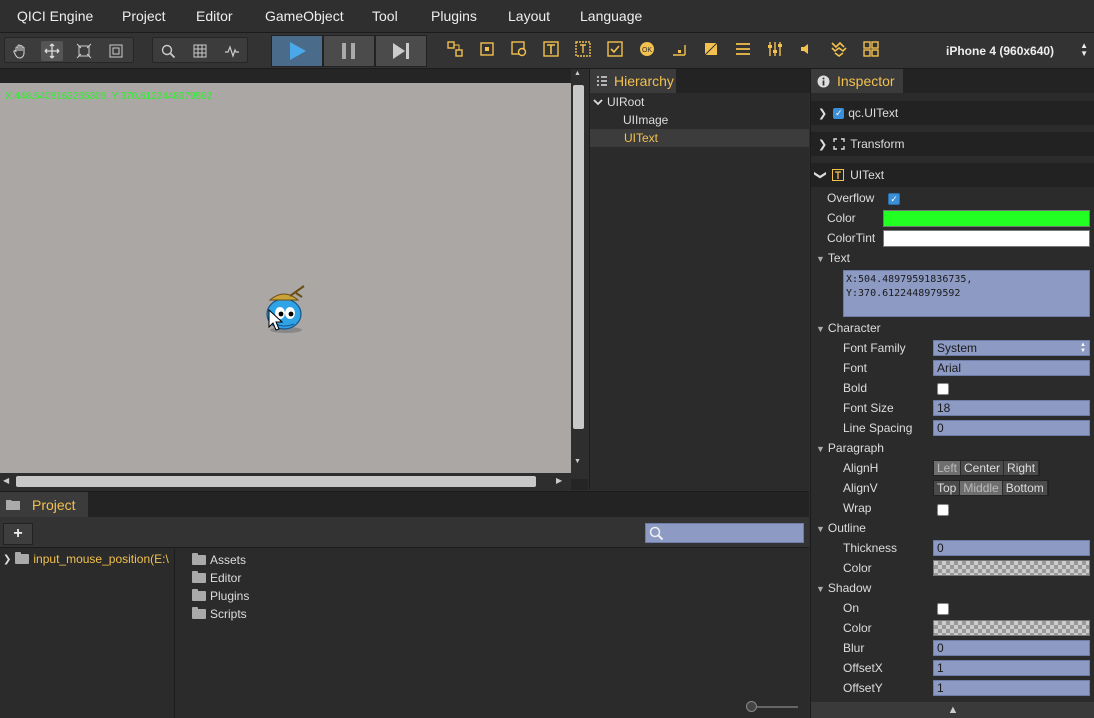  I want to click on offsety-field: 1, so click(1011, 688).